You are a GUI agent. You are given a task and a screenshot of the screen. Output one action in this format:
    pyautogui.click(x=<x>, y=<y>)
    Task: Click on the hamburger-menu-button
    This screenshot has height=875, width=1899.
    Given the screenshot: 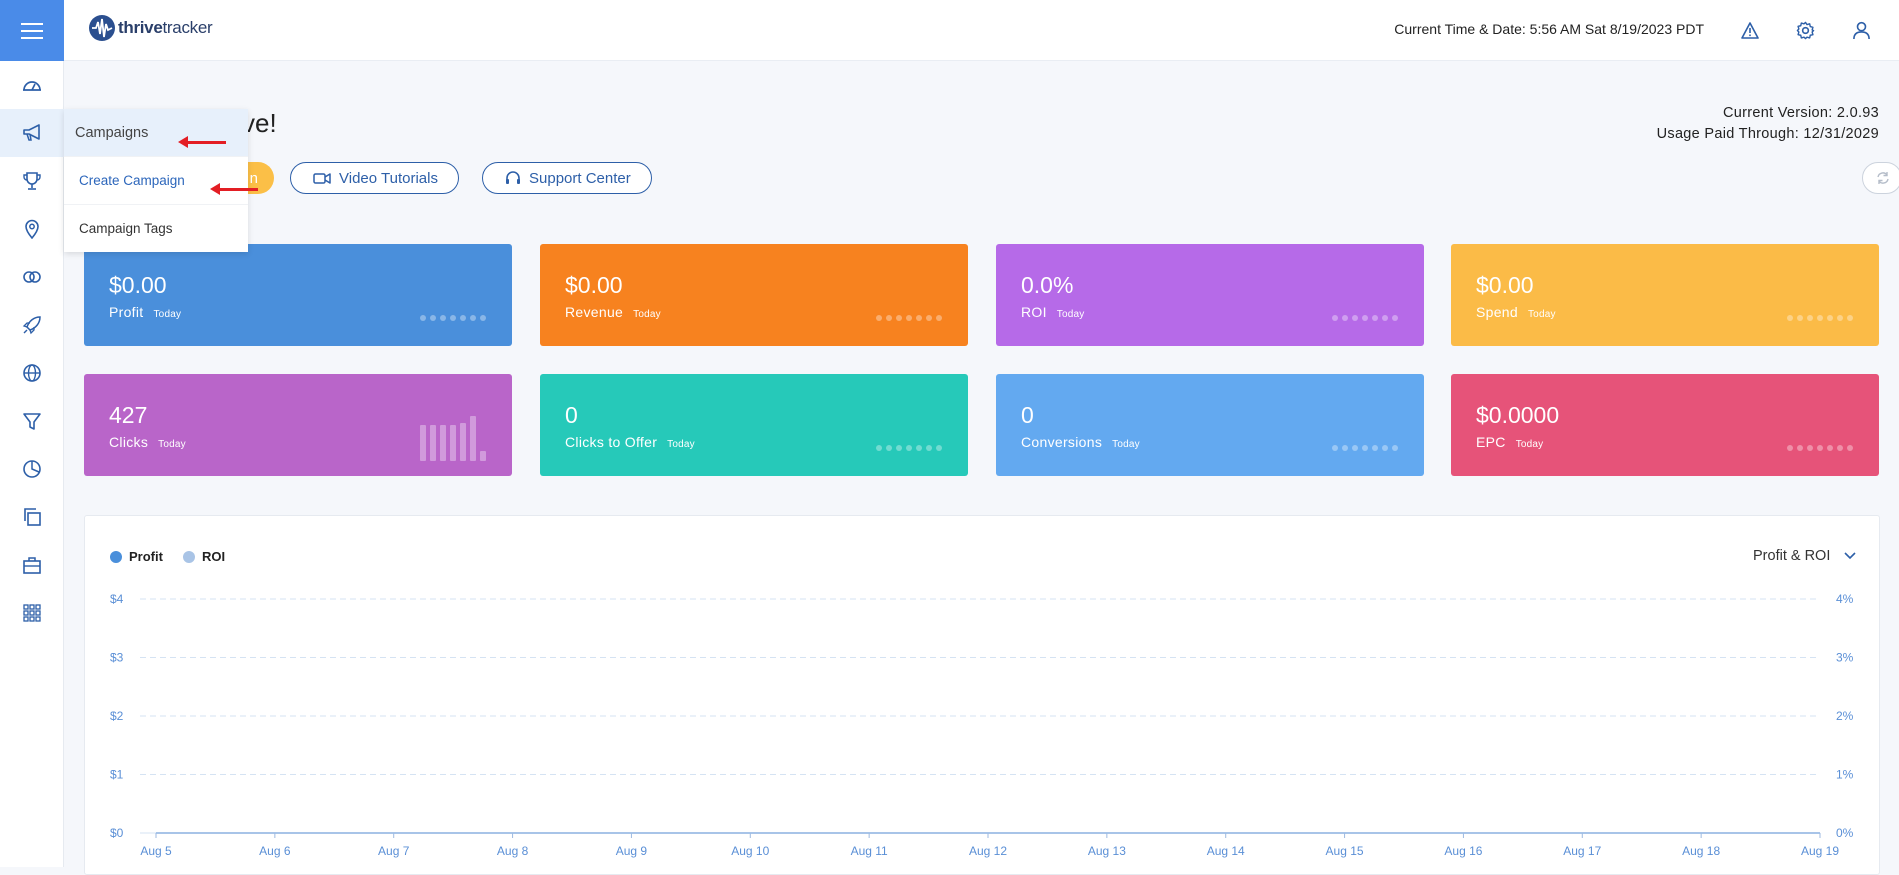 What is the action you would take?
    pyautogui.click(x=32, y=30)
    